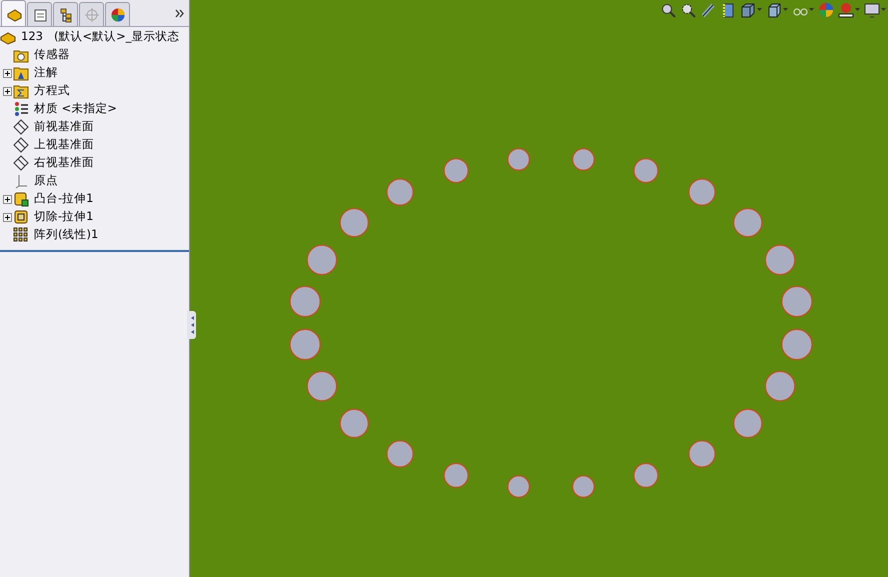 Image resolution: width=888 pixels, height=577 pixels. I want to click on tree-item: 方程式, so click(52, 91).